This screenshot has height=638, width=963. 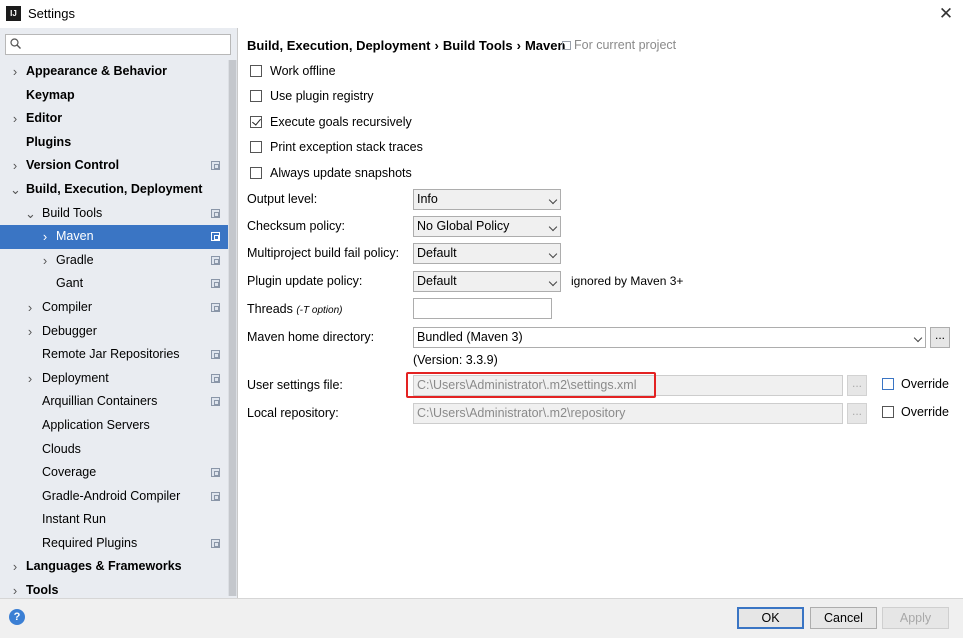 What do you see at coordinates (114, 426) in the screenshot?
I see `sidebar-item: Application Servers` at bounding box center [114, 426].